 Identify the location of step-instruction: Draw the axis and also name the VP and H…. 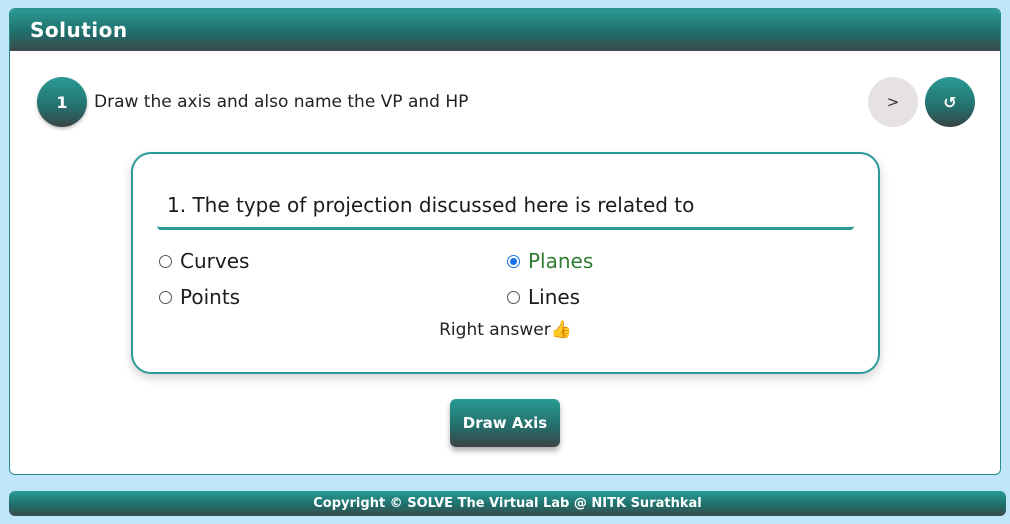
(281, 102).